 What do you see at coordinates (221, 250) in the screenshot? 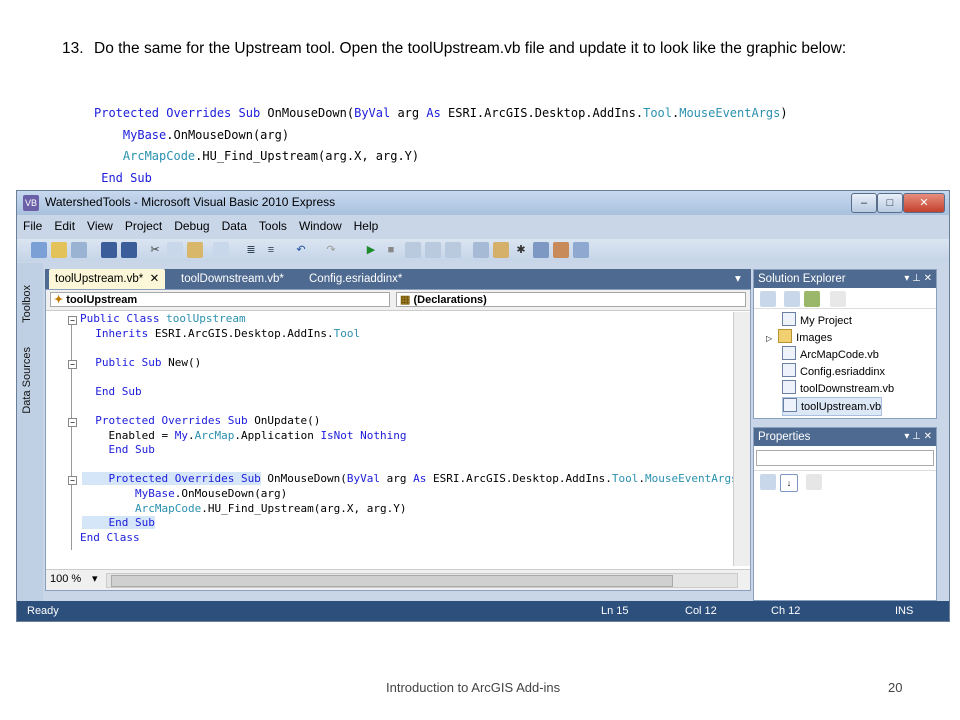
I see `find-icon` at bounding box center [221, 250].